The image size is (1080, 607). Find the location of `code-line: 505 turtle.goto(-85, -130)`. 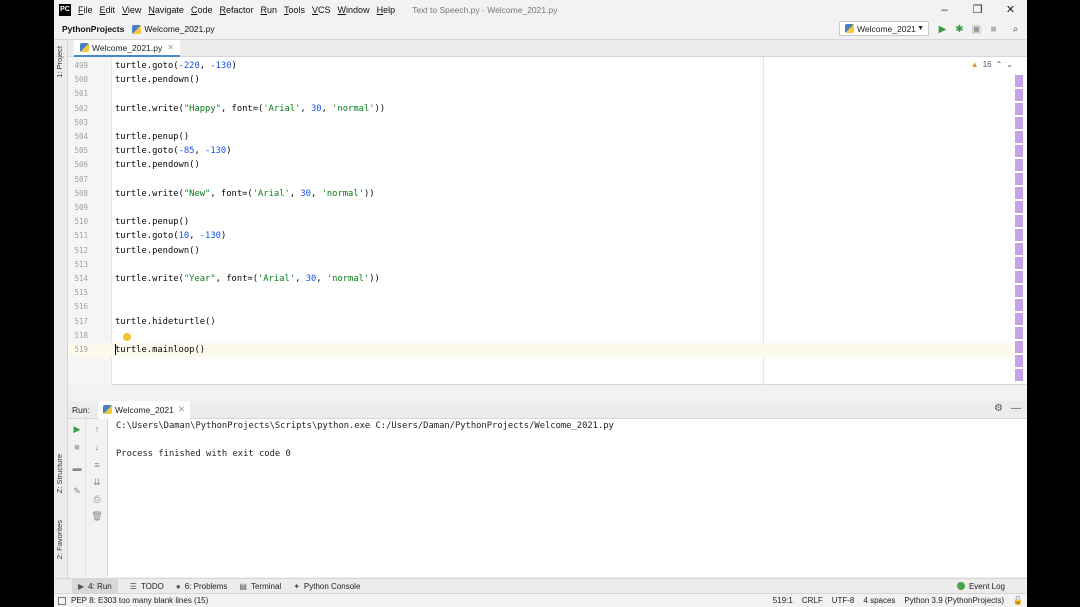

code-line: 505 turtle.goto(-85, -130) is located at coordinates (540, 151).